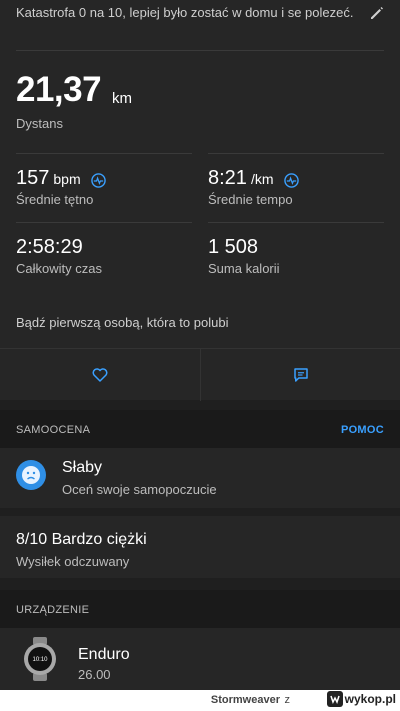  Describe the element at coordinates (39, 123) in the screenshot. I see `distance-label: Dystans` at that location.